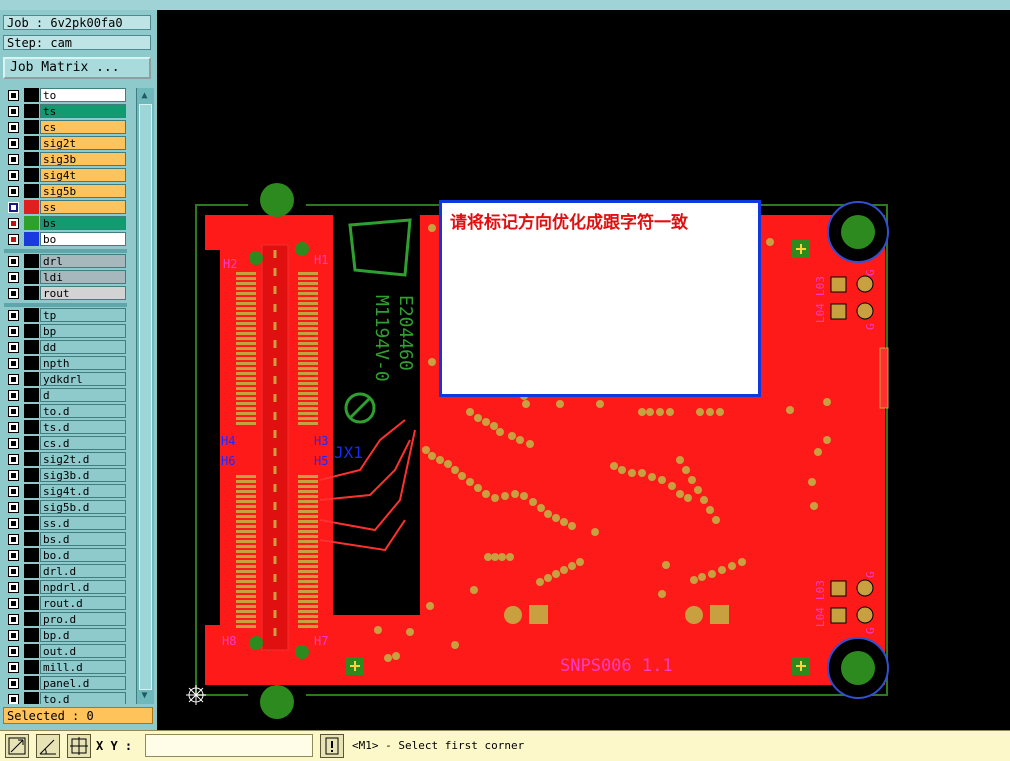  What do you see at coordinates (65, 572) in the screenshot?
I see `layer-row-drl.d: drl.d` at bounding box center [65, 572].